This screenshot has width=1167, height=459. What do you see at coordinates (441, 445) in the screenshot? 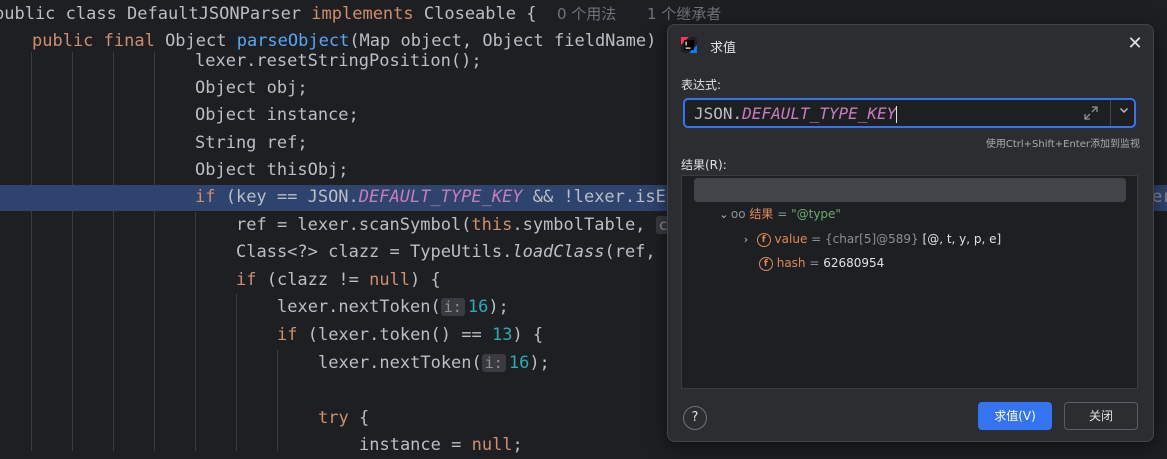
I see `code-line-instance: instance = null;` at bounding box center [441, 445].